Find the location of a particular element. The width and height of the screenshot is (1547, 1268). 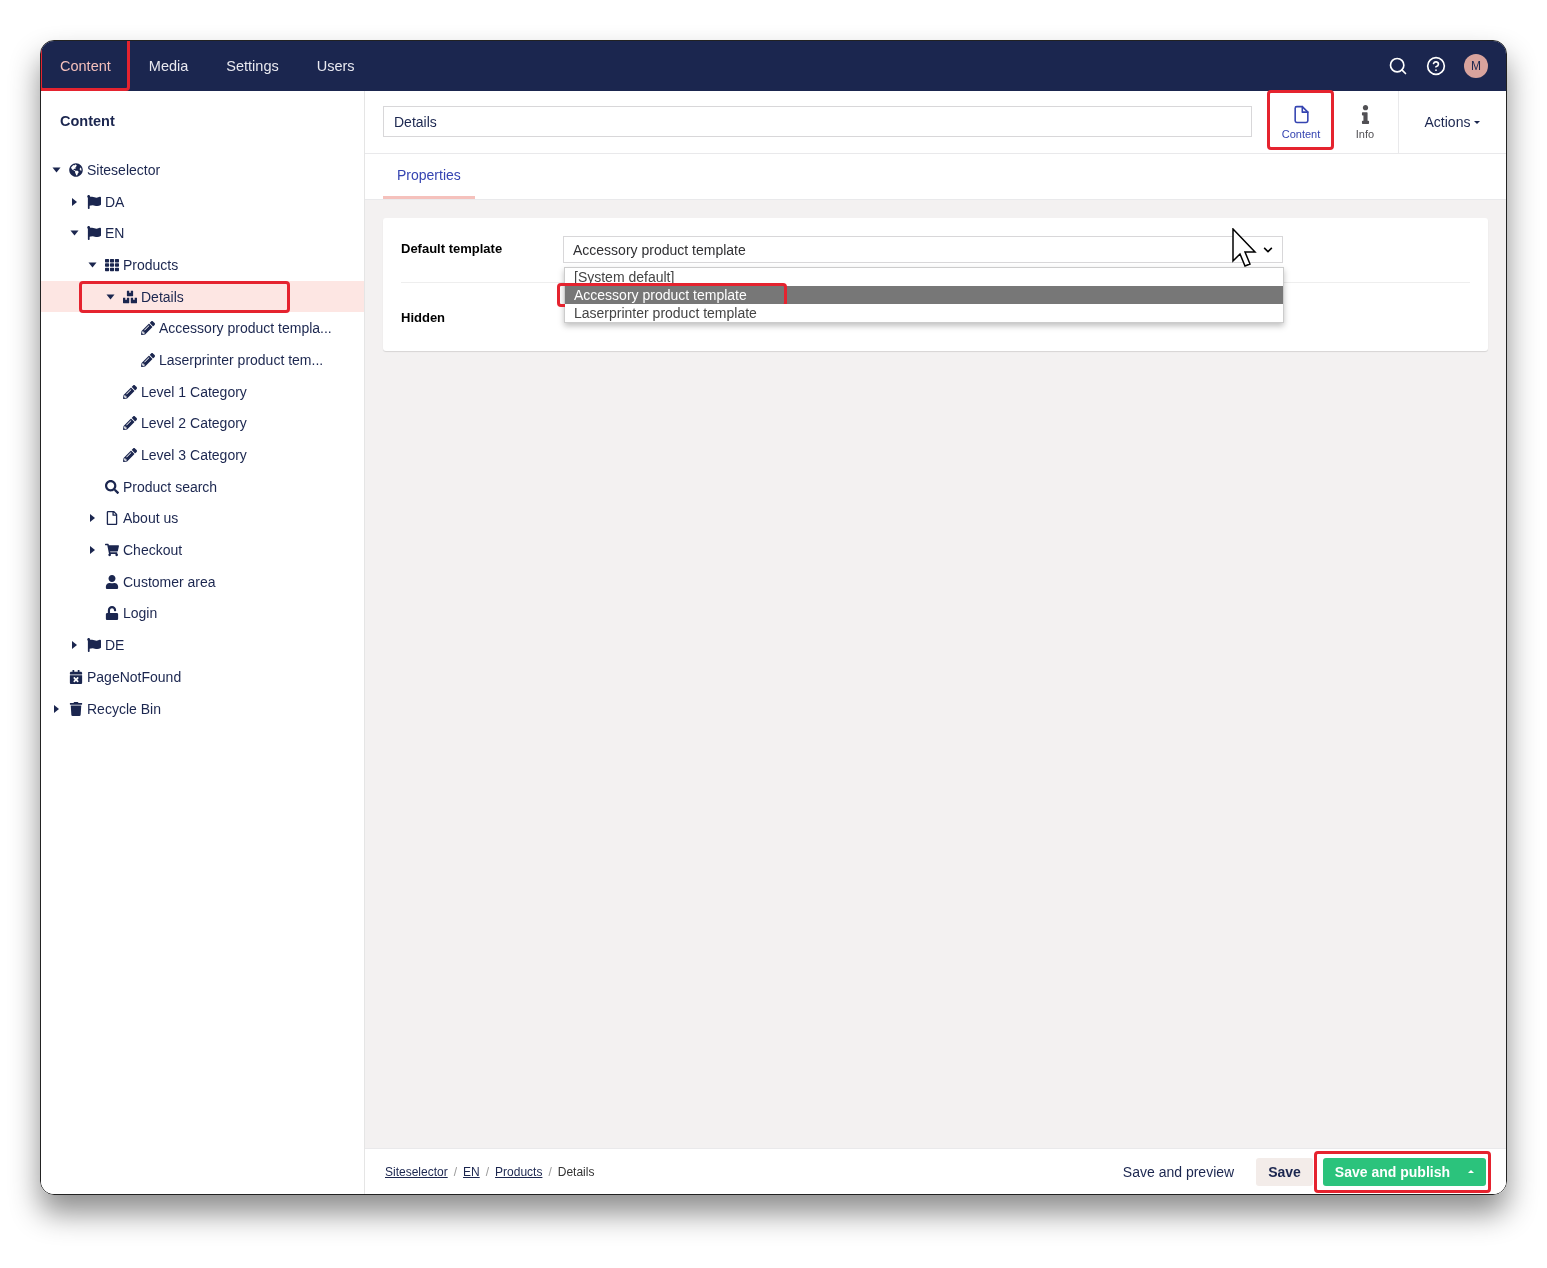

tree-item-label: DE is located at coordinates (115, 645).